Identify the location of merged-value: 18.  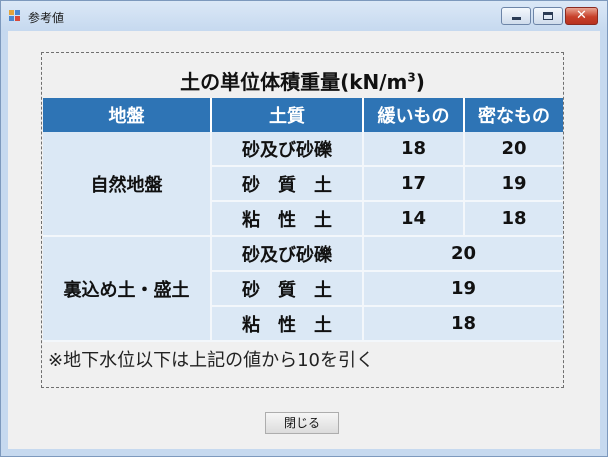
(463, 324).